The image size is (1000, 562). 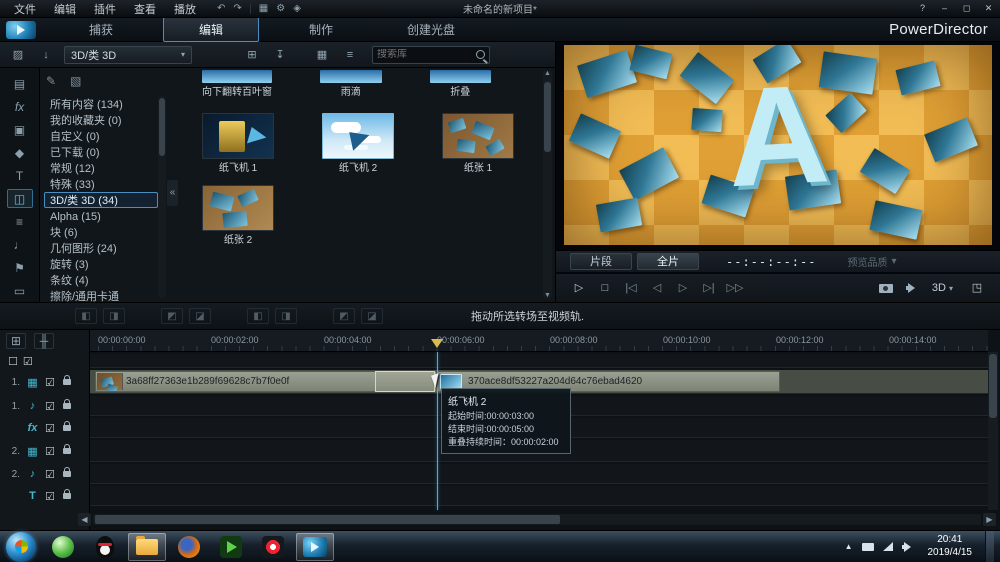 I want to click on preview-timecode: --:--:--:--, so click(x=771, y=262).